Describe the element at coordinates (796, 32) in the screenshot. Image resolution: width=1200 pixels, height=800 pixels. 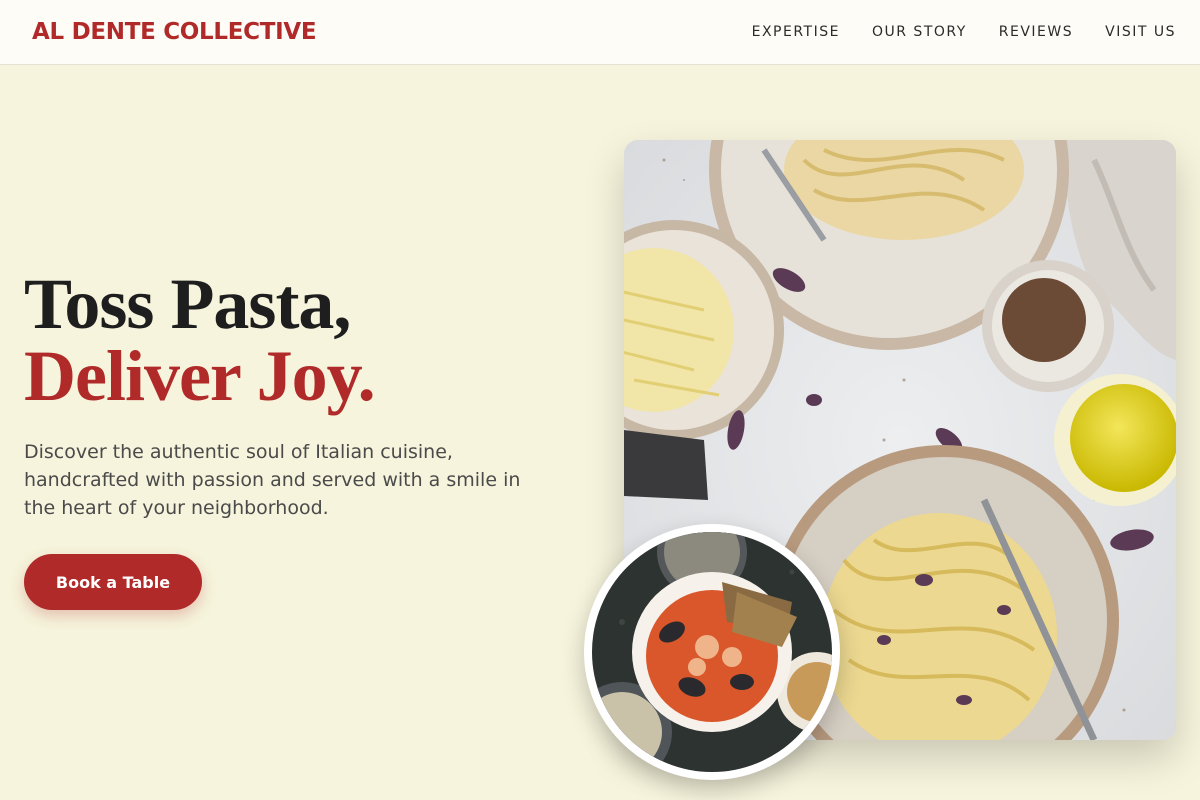
I see `nav-item-expertise: EXPERTISE` at that location.